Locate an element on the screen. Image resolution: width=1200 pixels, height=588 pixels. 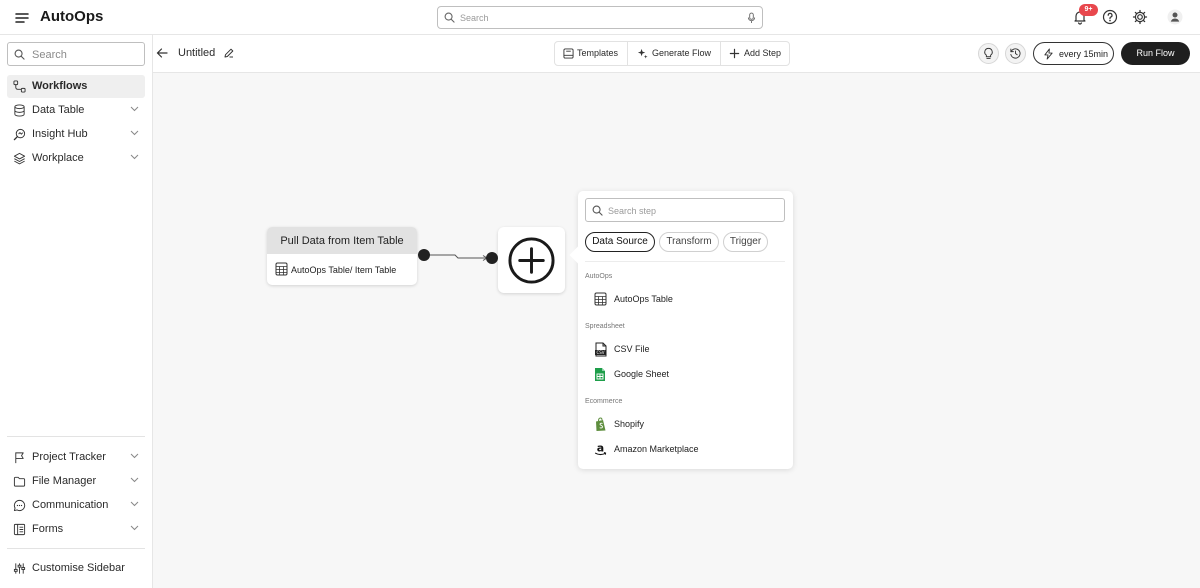
sidebar-search-input is located at coordinates (86, 54).